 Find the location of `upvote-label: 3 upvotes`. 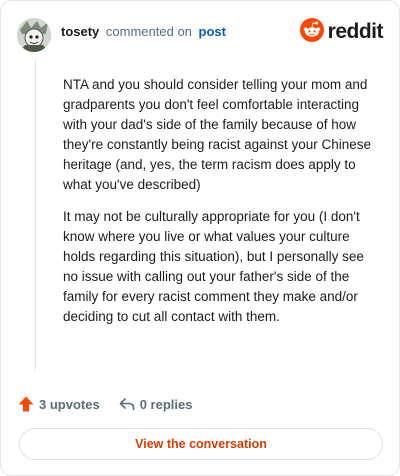

upvote-label: 3 upvotes is located at coordinates (69, 404).